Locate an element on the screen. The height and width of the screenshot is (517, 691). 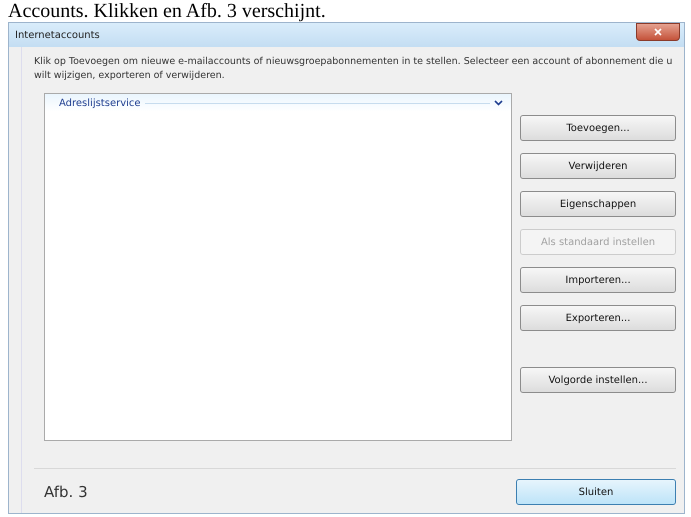
close-dialog-button: Sluiten is located at coordinates (596, 492).